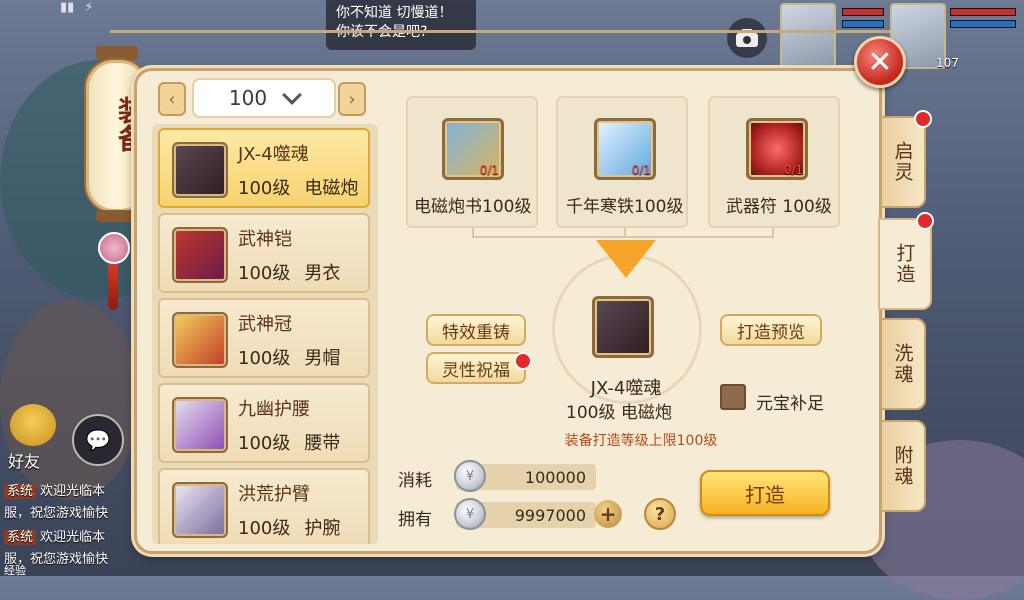 This screenshot has height=600, width=1024. What do you see at coordinates (623, 327) in the screenshot?
I see `result-item-icon` at bounding box center [623, 327].